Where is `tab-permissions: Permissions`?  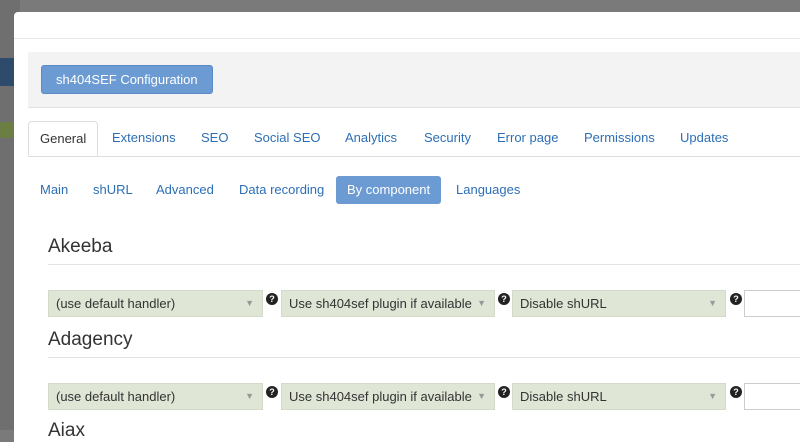
tab-permissions: Permissions is located at coordinates (619, 138).